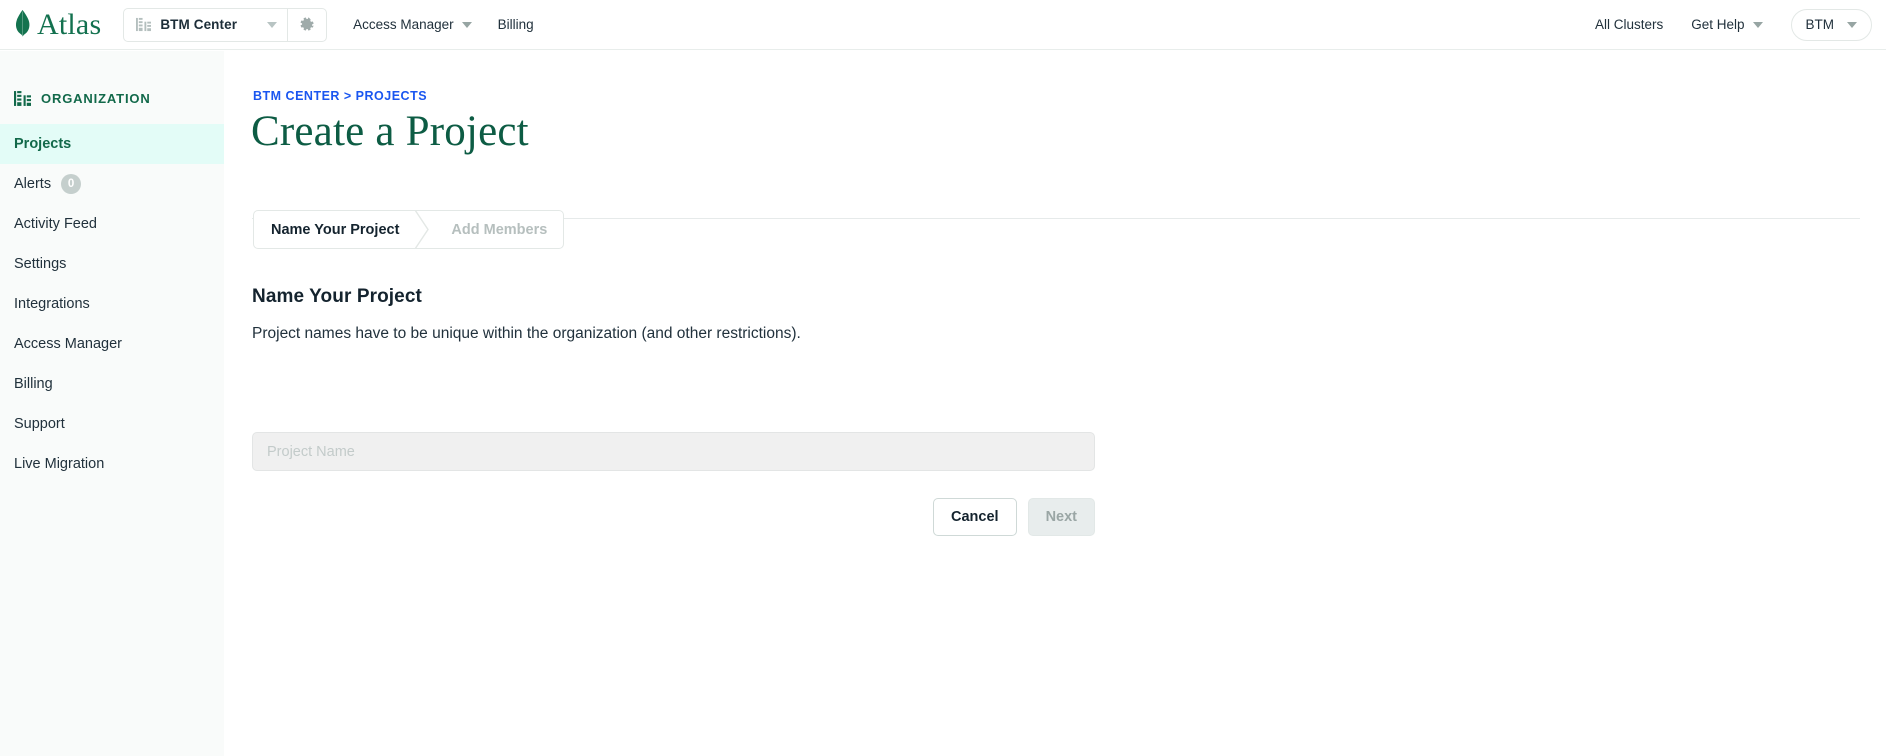  Describe the element at coordinates (22, 24) in the screenshot. I see `mongodb-leaf-icon` at that location.